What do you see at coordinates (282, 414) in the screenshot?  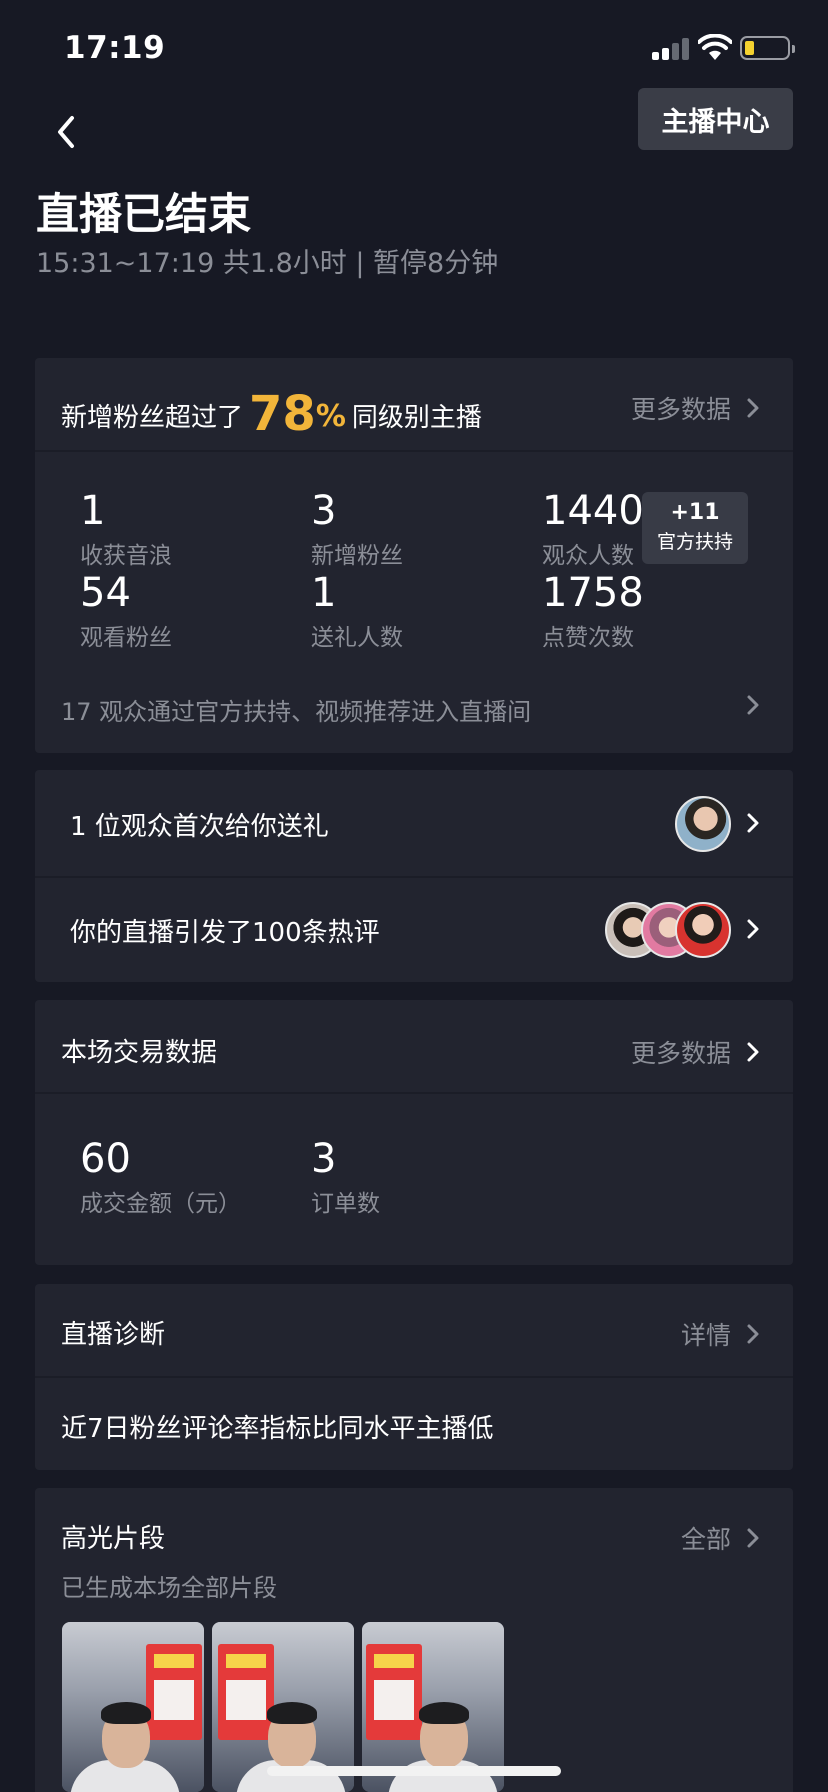 I see `fans-growth-percent: 78` at bounding box center [282, 414].